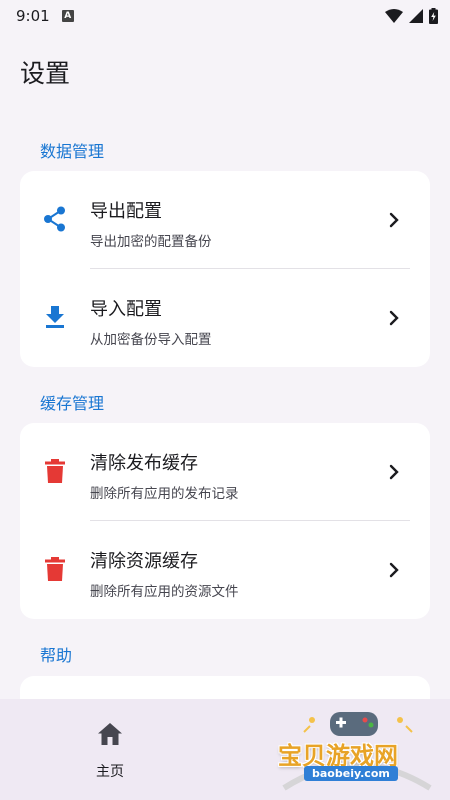  What do you see at coordinates (151, 242) in the screenshot?
I see `export-config-subtitle: 导出加密的配置备份` at bounding box center [151, 242].